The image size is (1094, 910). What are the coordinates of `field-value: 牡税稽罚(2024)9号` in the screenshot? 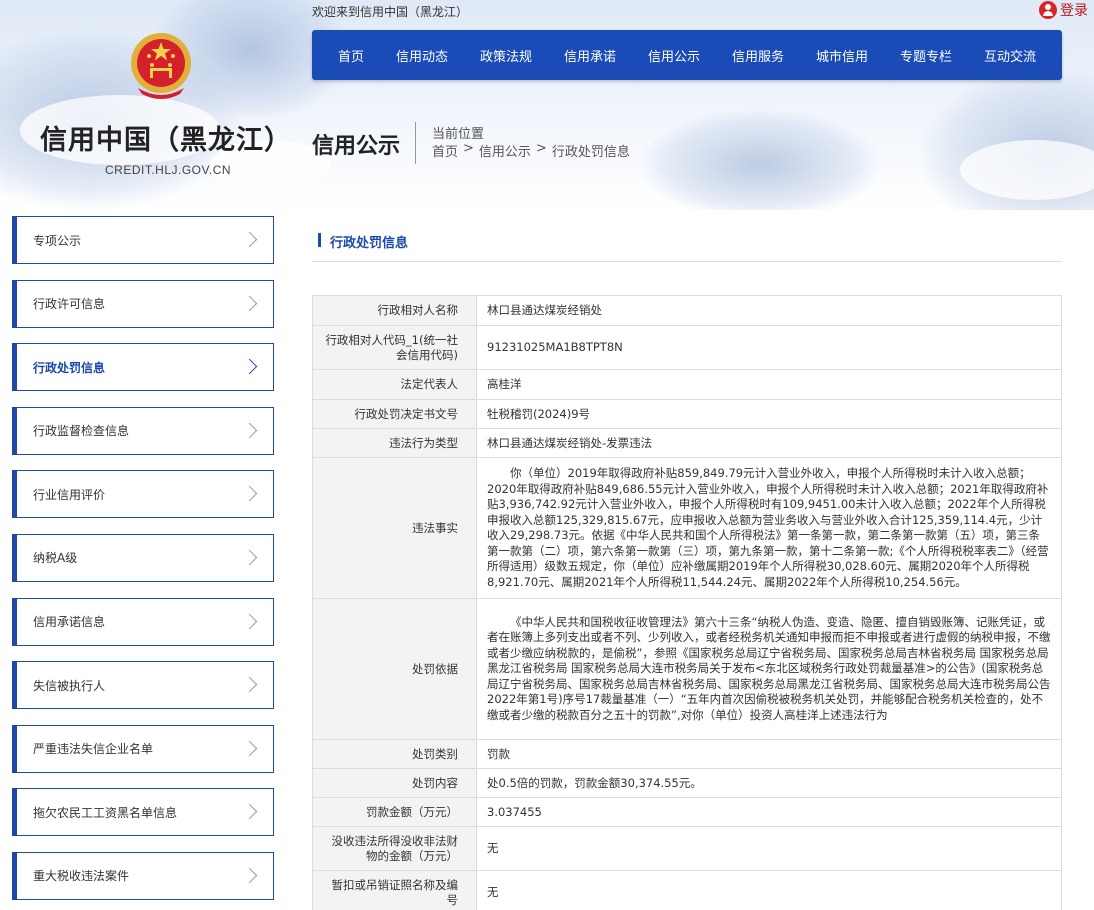 It's located at (769, 414).